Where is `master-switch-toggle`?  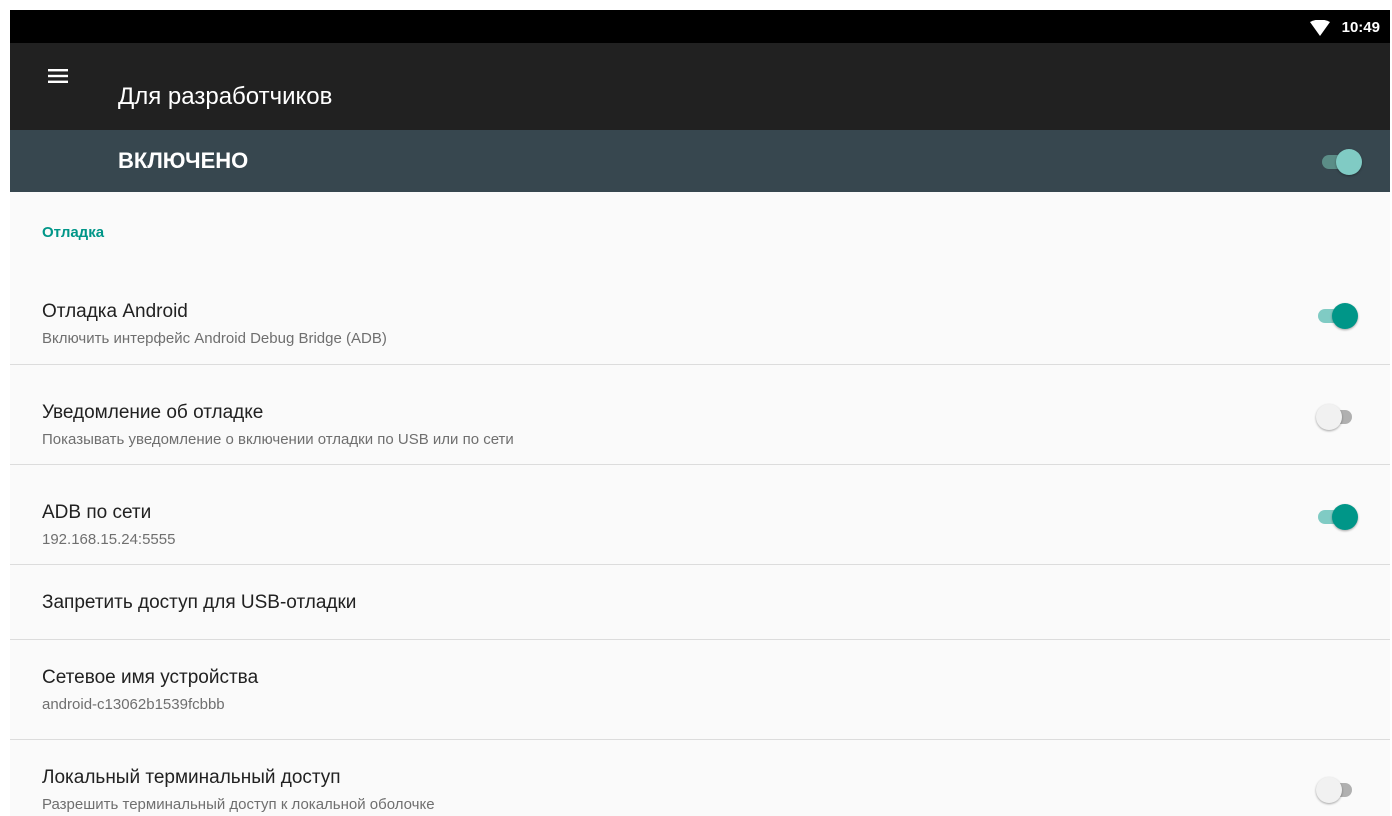
master-switch-toggle is located at coordinates (1341, 161).